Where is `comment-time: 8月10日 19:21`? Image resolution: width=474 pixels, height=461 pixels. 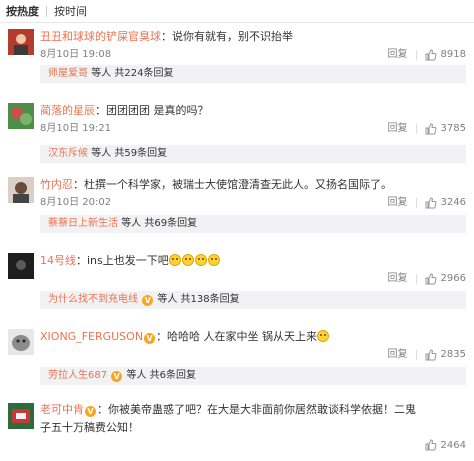 comment-time: 8月10日 19:21 is located at coordinates (76, 128).